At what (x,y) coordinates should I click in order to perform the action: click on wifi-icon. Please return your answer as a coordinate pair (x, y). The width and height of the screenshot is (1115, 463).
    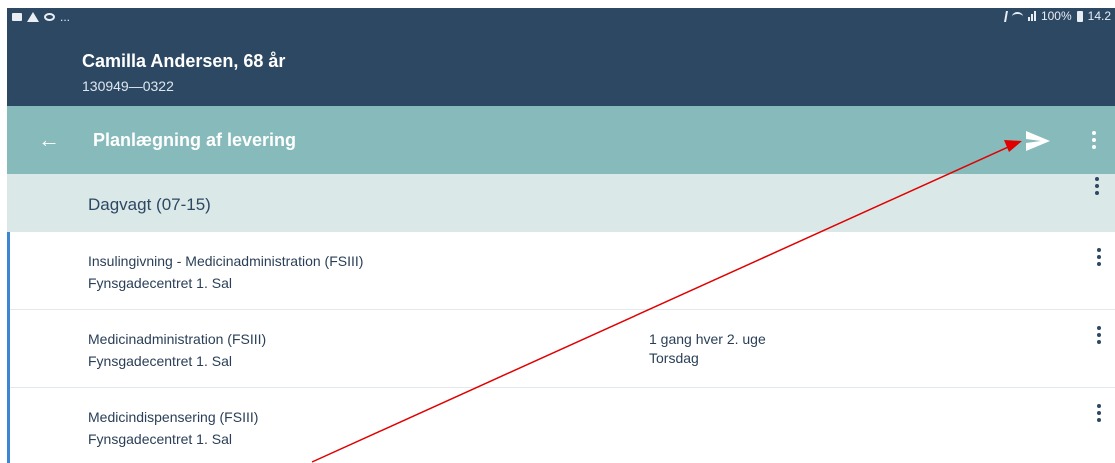
    Looking at the image, I should click on (1017, 16).